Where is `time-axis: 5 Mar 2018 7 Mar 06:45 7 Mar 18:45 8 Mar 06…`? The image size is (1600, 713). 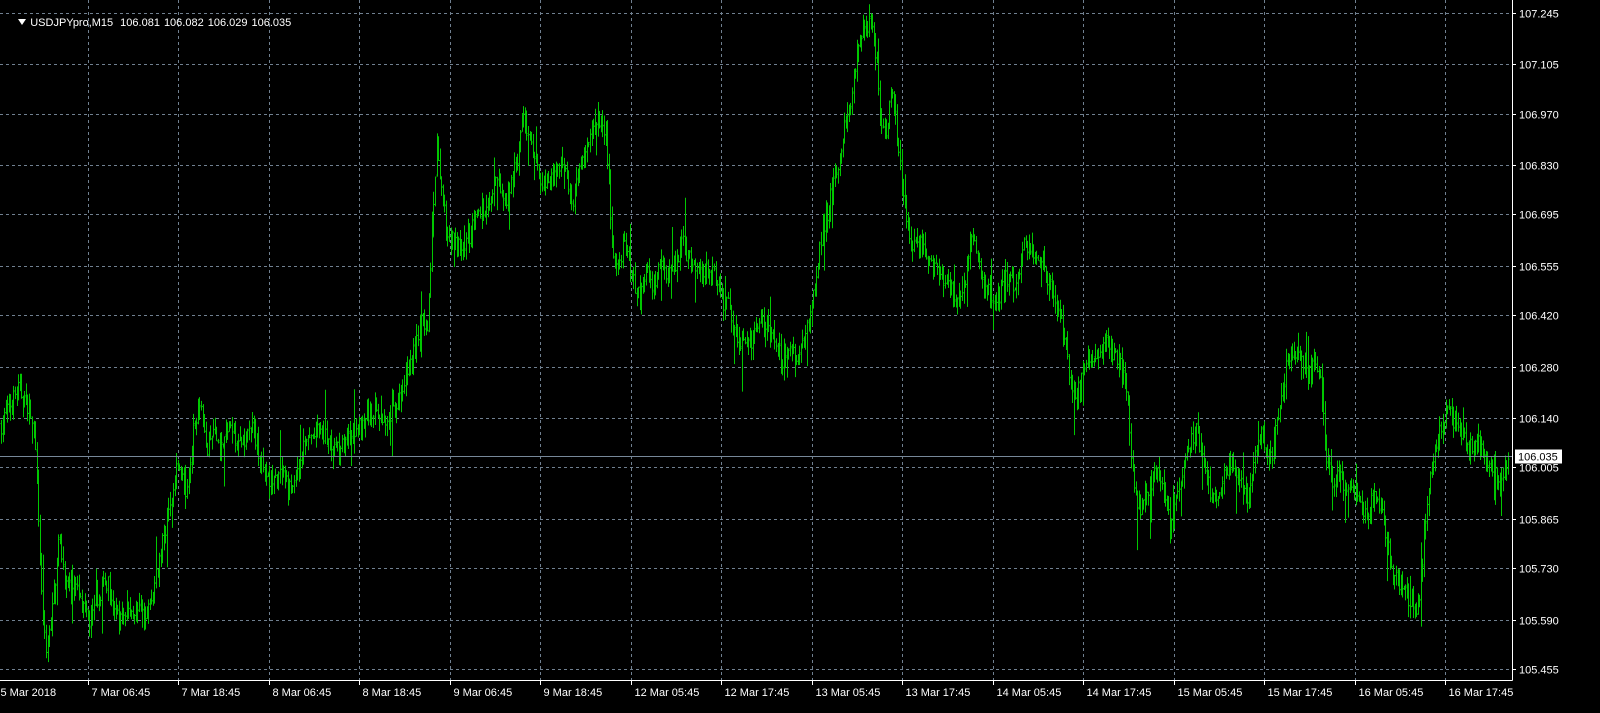 time-axis: 5 Mar 2018 7 Mar 06:45 7 Mar 18:45 8 Mar 06… is located at coordinates (756, 689).